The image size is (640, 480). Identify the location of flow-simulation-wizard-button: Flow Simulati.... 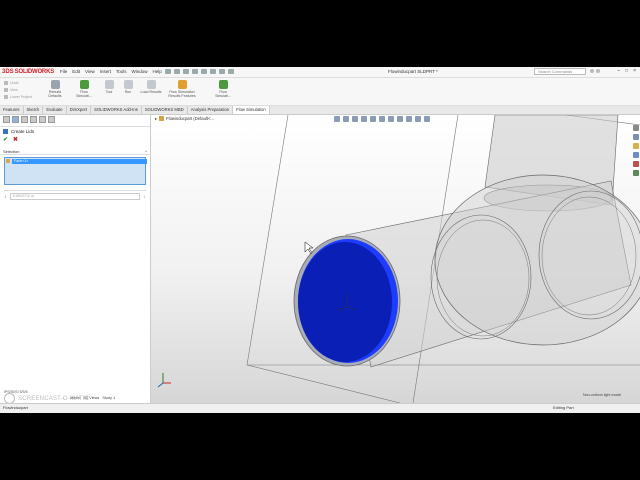
(84, 89).